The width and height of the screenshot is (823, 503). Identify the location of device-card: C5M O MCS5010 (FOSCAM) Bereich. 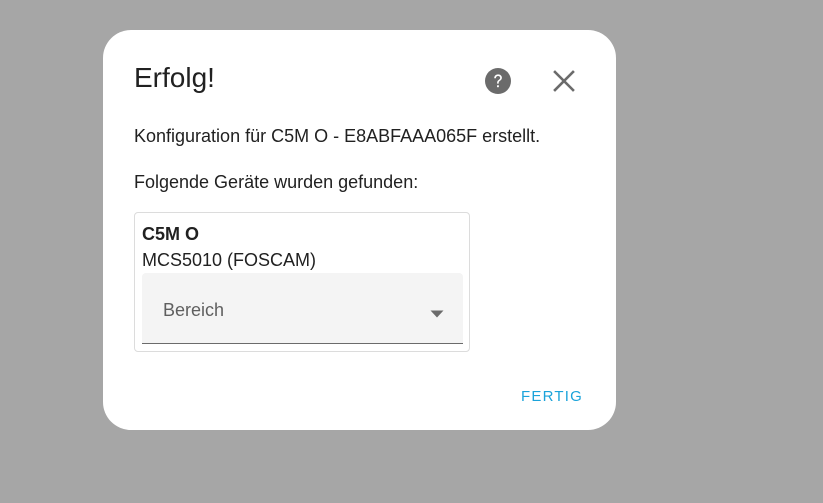
(302, 282).